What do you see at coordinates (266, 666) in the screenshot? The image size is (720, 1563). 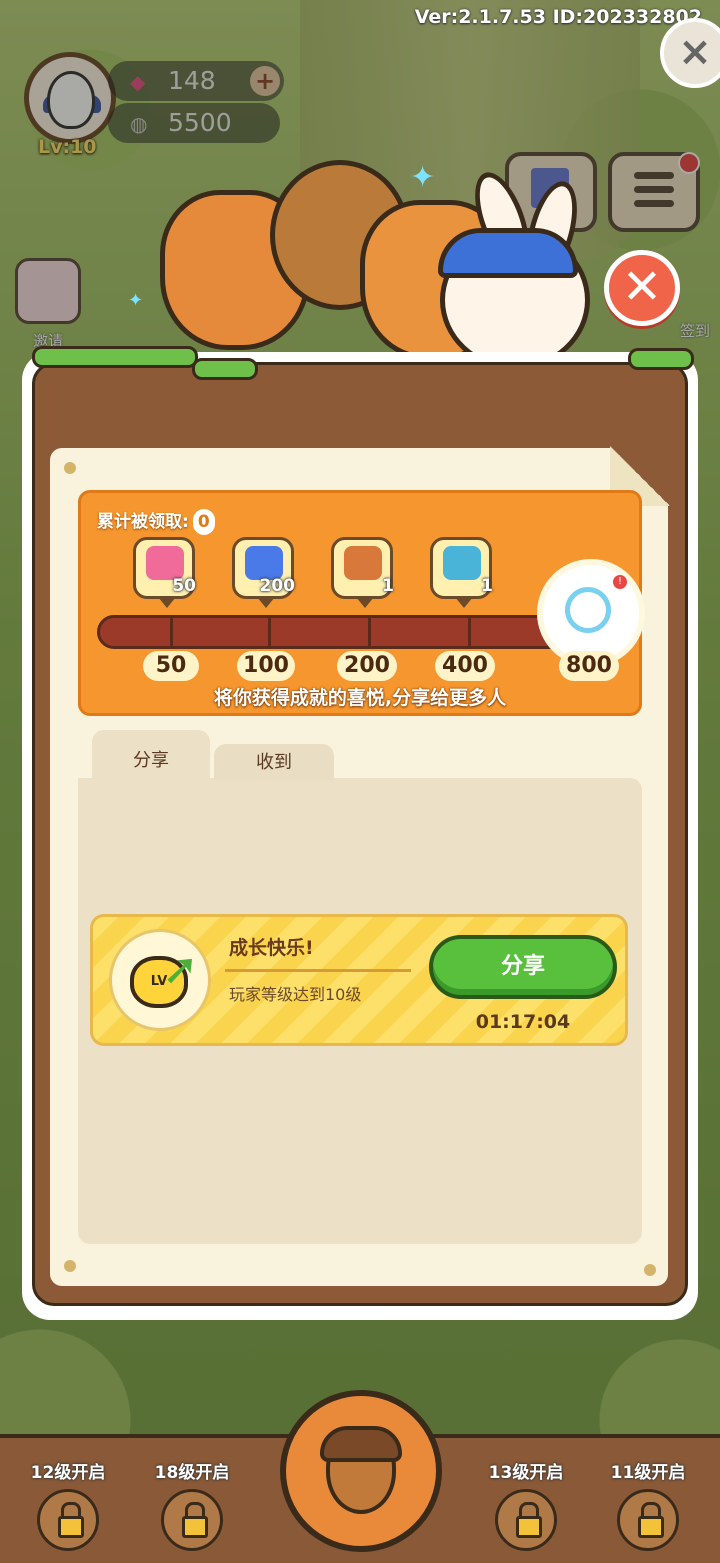 I see `milestone-label: 100` at bounding box center [266, 666].